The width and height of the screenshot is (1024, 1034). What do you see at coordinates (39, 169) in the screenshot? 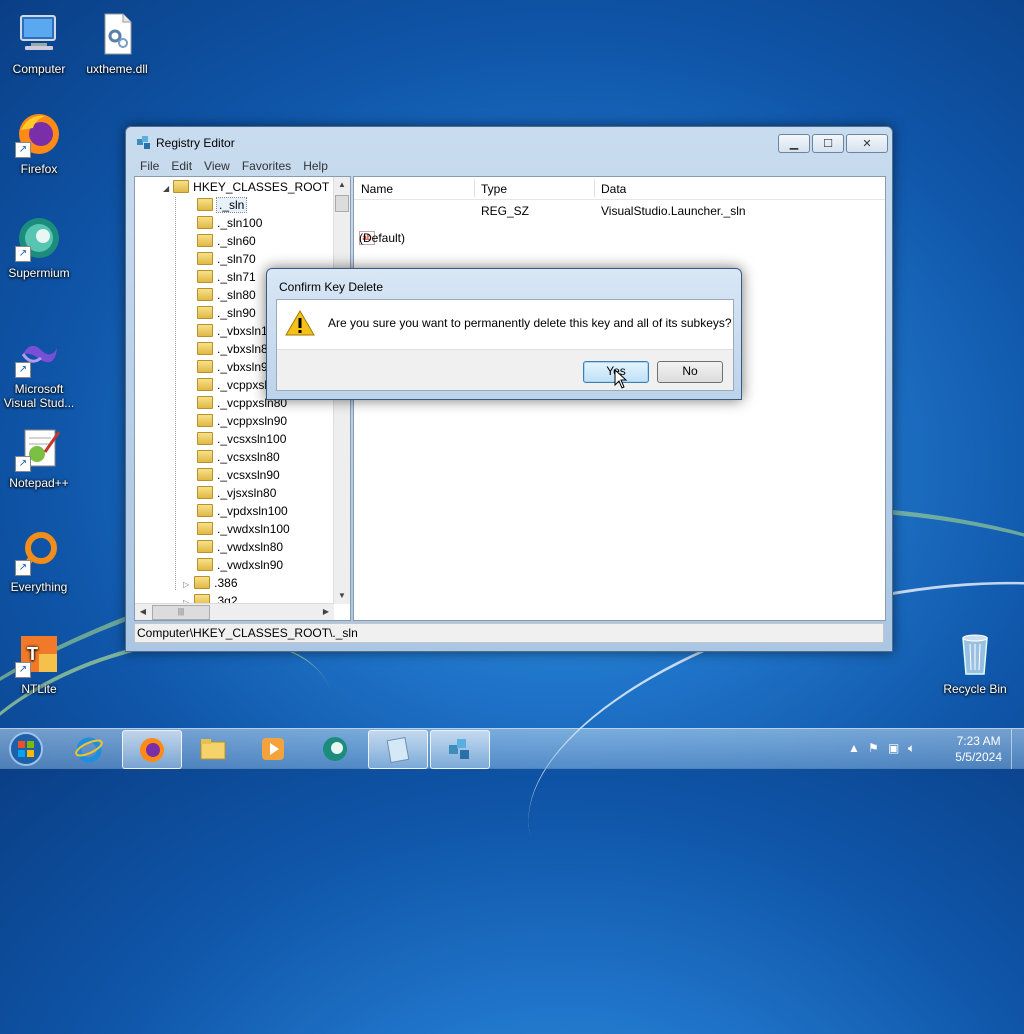
I see `desktop-icon-label: Firefox` at bounding box center [39, 169].